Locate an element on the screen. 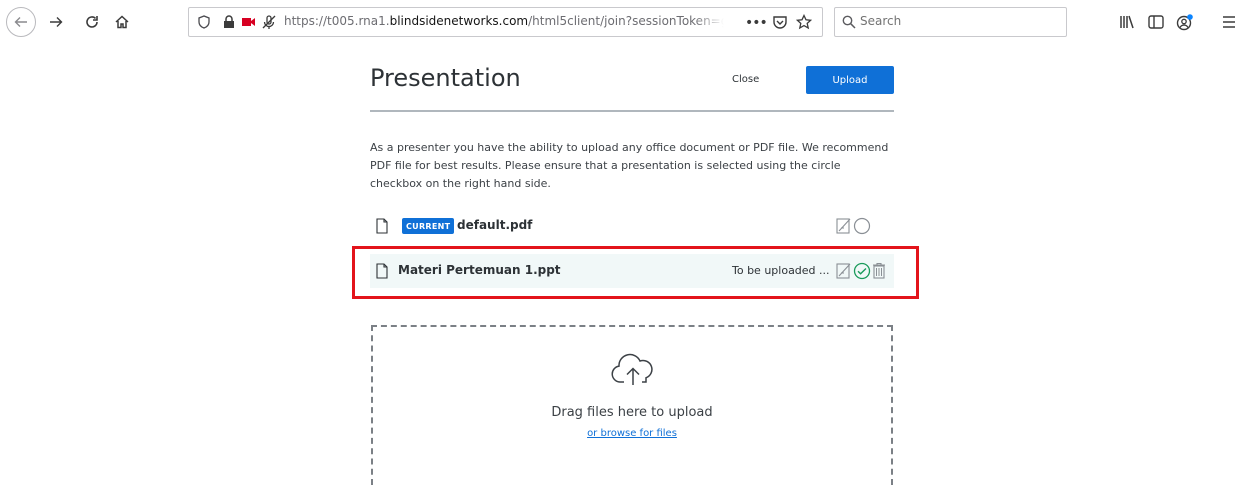  modal-title: Presentation is located at coordinates (445, 78).